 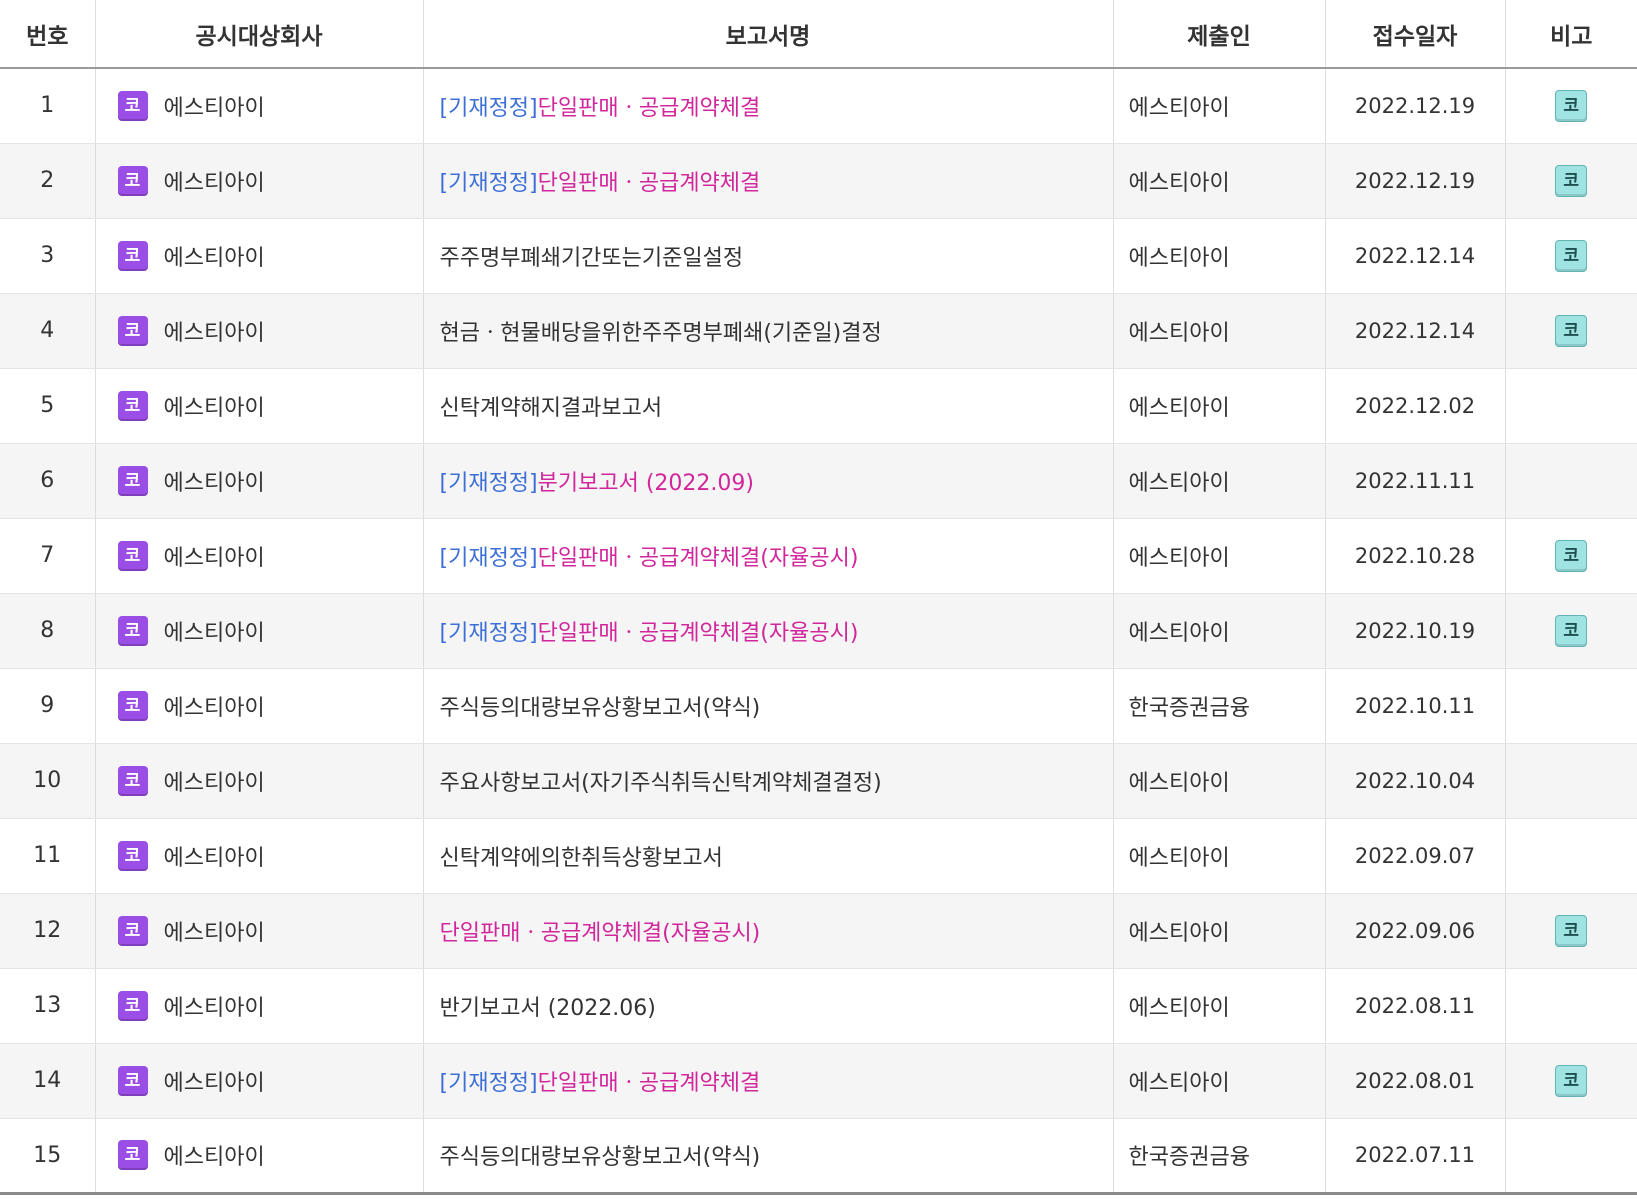 What do you see at coordinates (48, 706) in the screenshot?
I see `row-number: 9` at bounding box center [48, 706].